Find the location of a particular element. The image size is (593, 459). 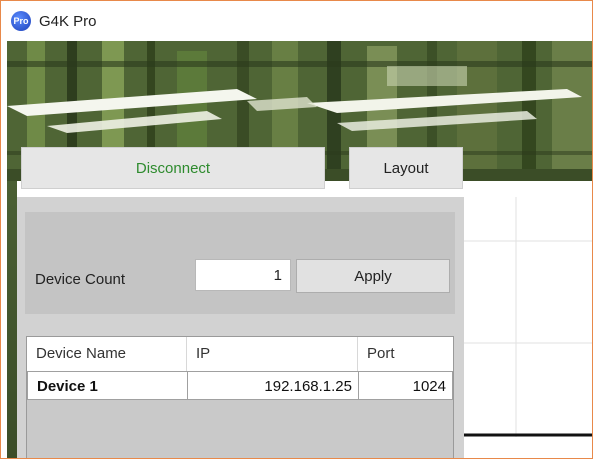

table-header: Device Name IP Port is located at coordinates (240, 354).